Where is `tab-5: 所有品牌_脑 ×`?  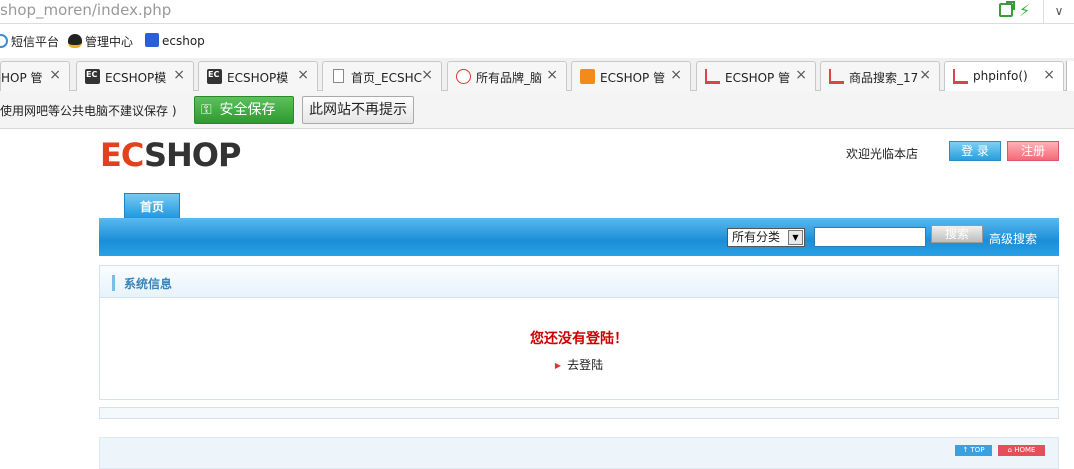
tab-5: 所有品牌_脑 × is located at coordinates (507, 76).